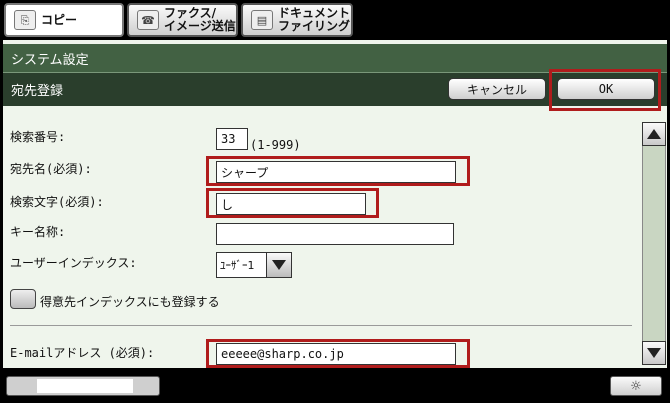 Image resolution: width=670 pixels, height=403 pixels. I want to click on tab-fax-image-send: ☎ ファクス/ イメージ送信, so click(182, 20).